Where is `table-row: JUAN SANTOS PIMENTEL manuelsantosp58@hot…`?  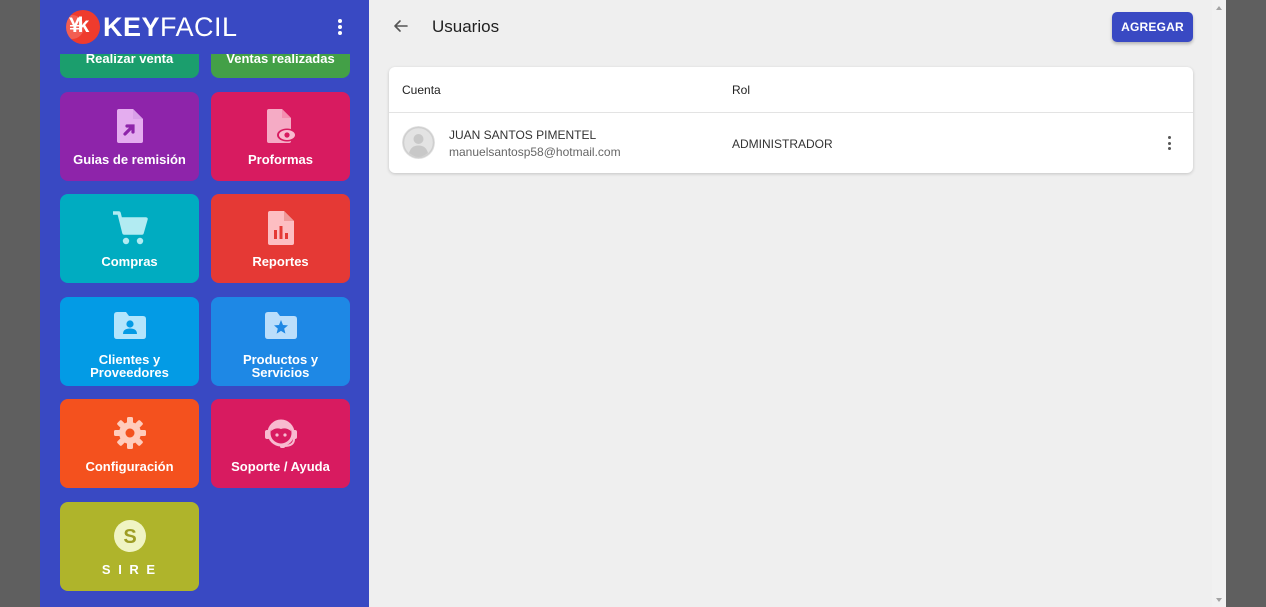
table-row: JUAN SANTOS PIMENTEL manuelsantosp58@hot… is located at coordinates (791, 143).